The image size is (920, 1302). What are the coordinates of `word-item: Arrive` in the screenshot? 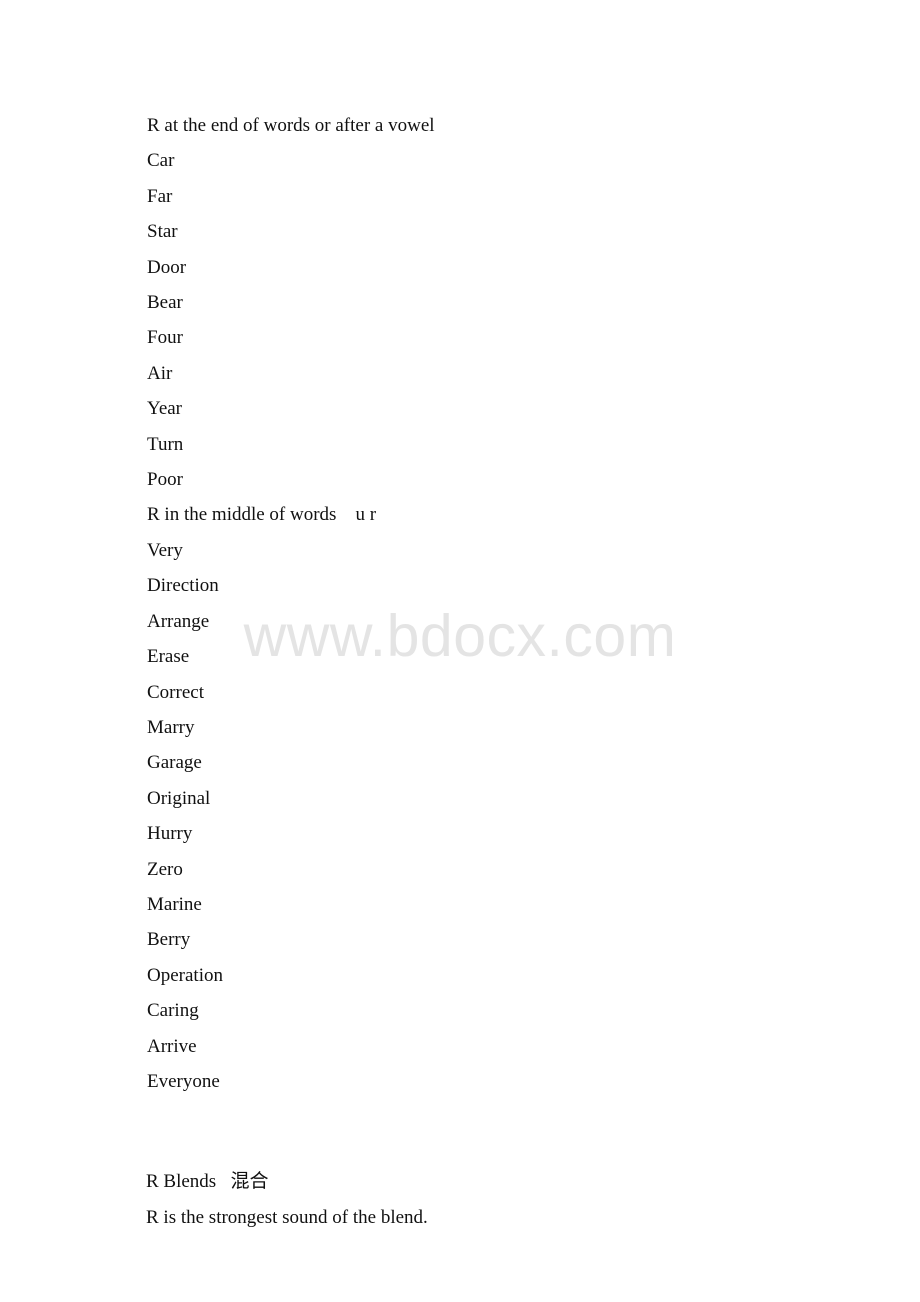 It's located at (172, 1046).